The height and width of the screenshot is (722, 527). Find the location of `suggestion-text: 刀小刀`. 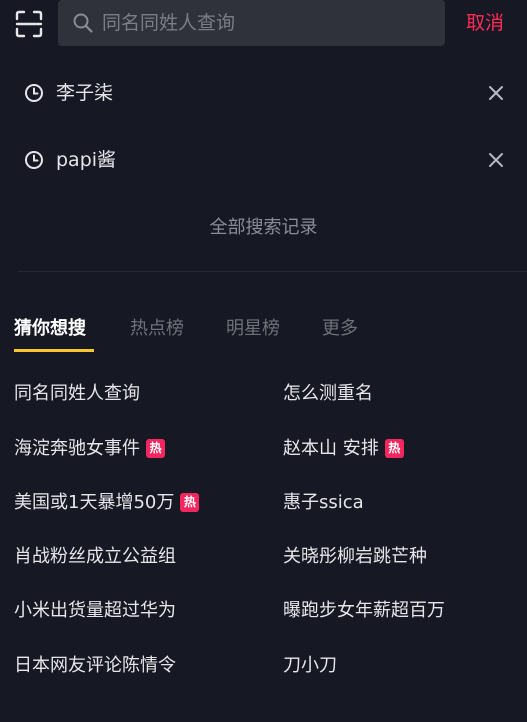

suggestion-text: 刀小刀 is located at coordinates (310, 665).